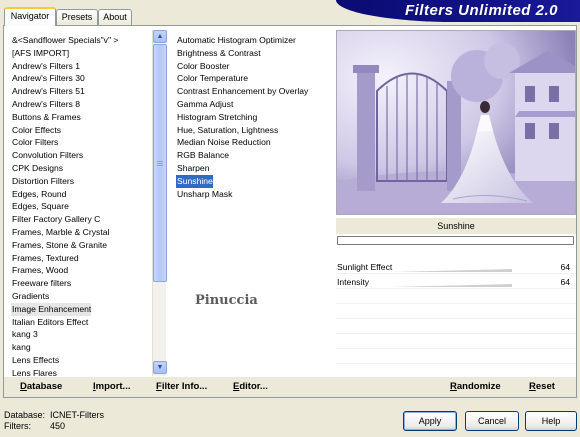 Image resolution: width=580 pixels, height=437 pixels. Describe the element at coordinates (242, 91) in the screenshot. I see `filter-item: Contrast Enhancement by Overlay` at that location.